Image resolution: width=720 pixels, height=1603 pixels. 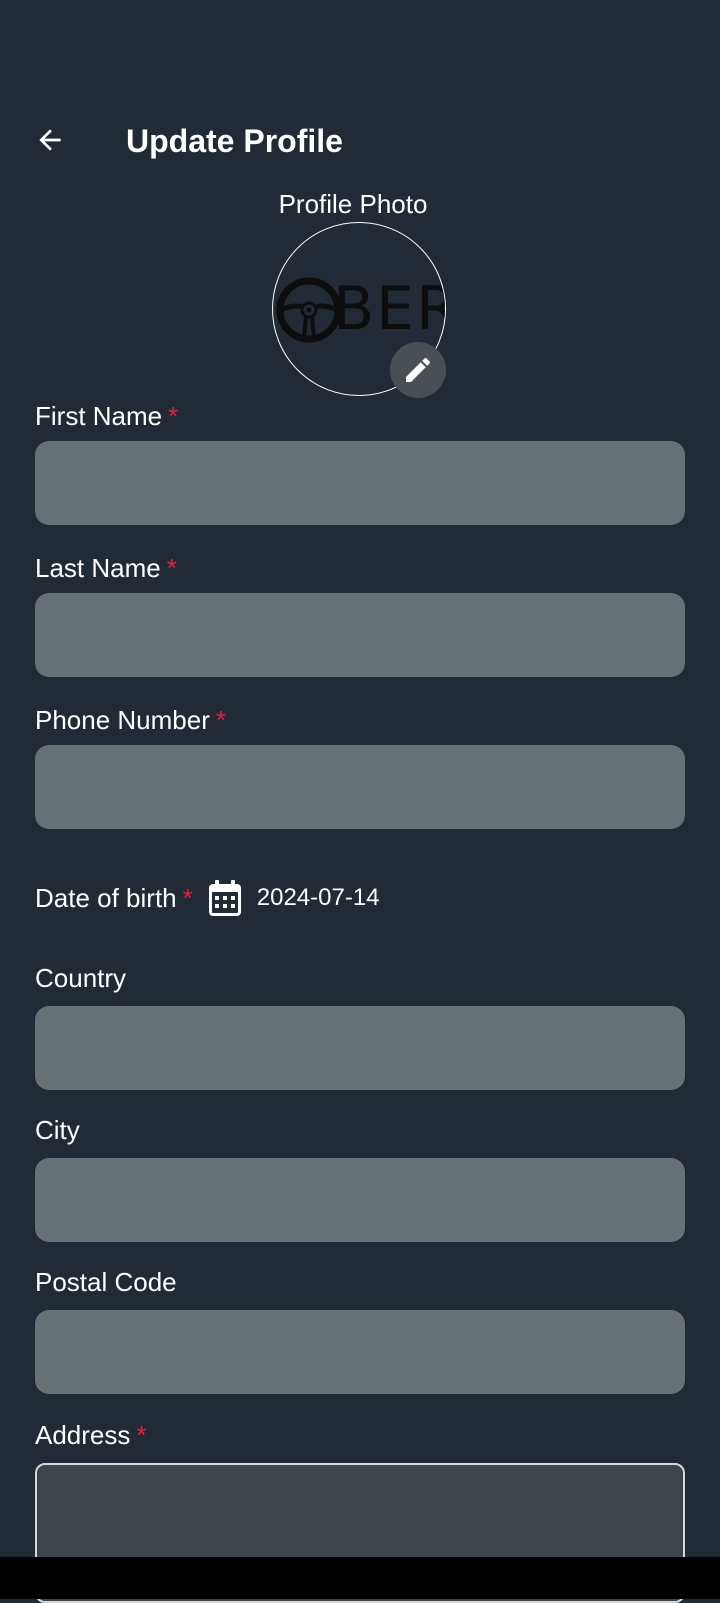 I want to click on address-label: Address *, so click(x=91, y=1435).